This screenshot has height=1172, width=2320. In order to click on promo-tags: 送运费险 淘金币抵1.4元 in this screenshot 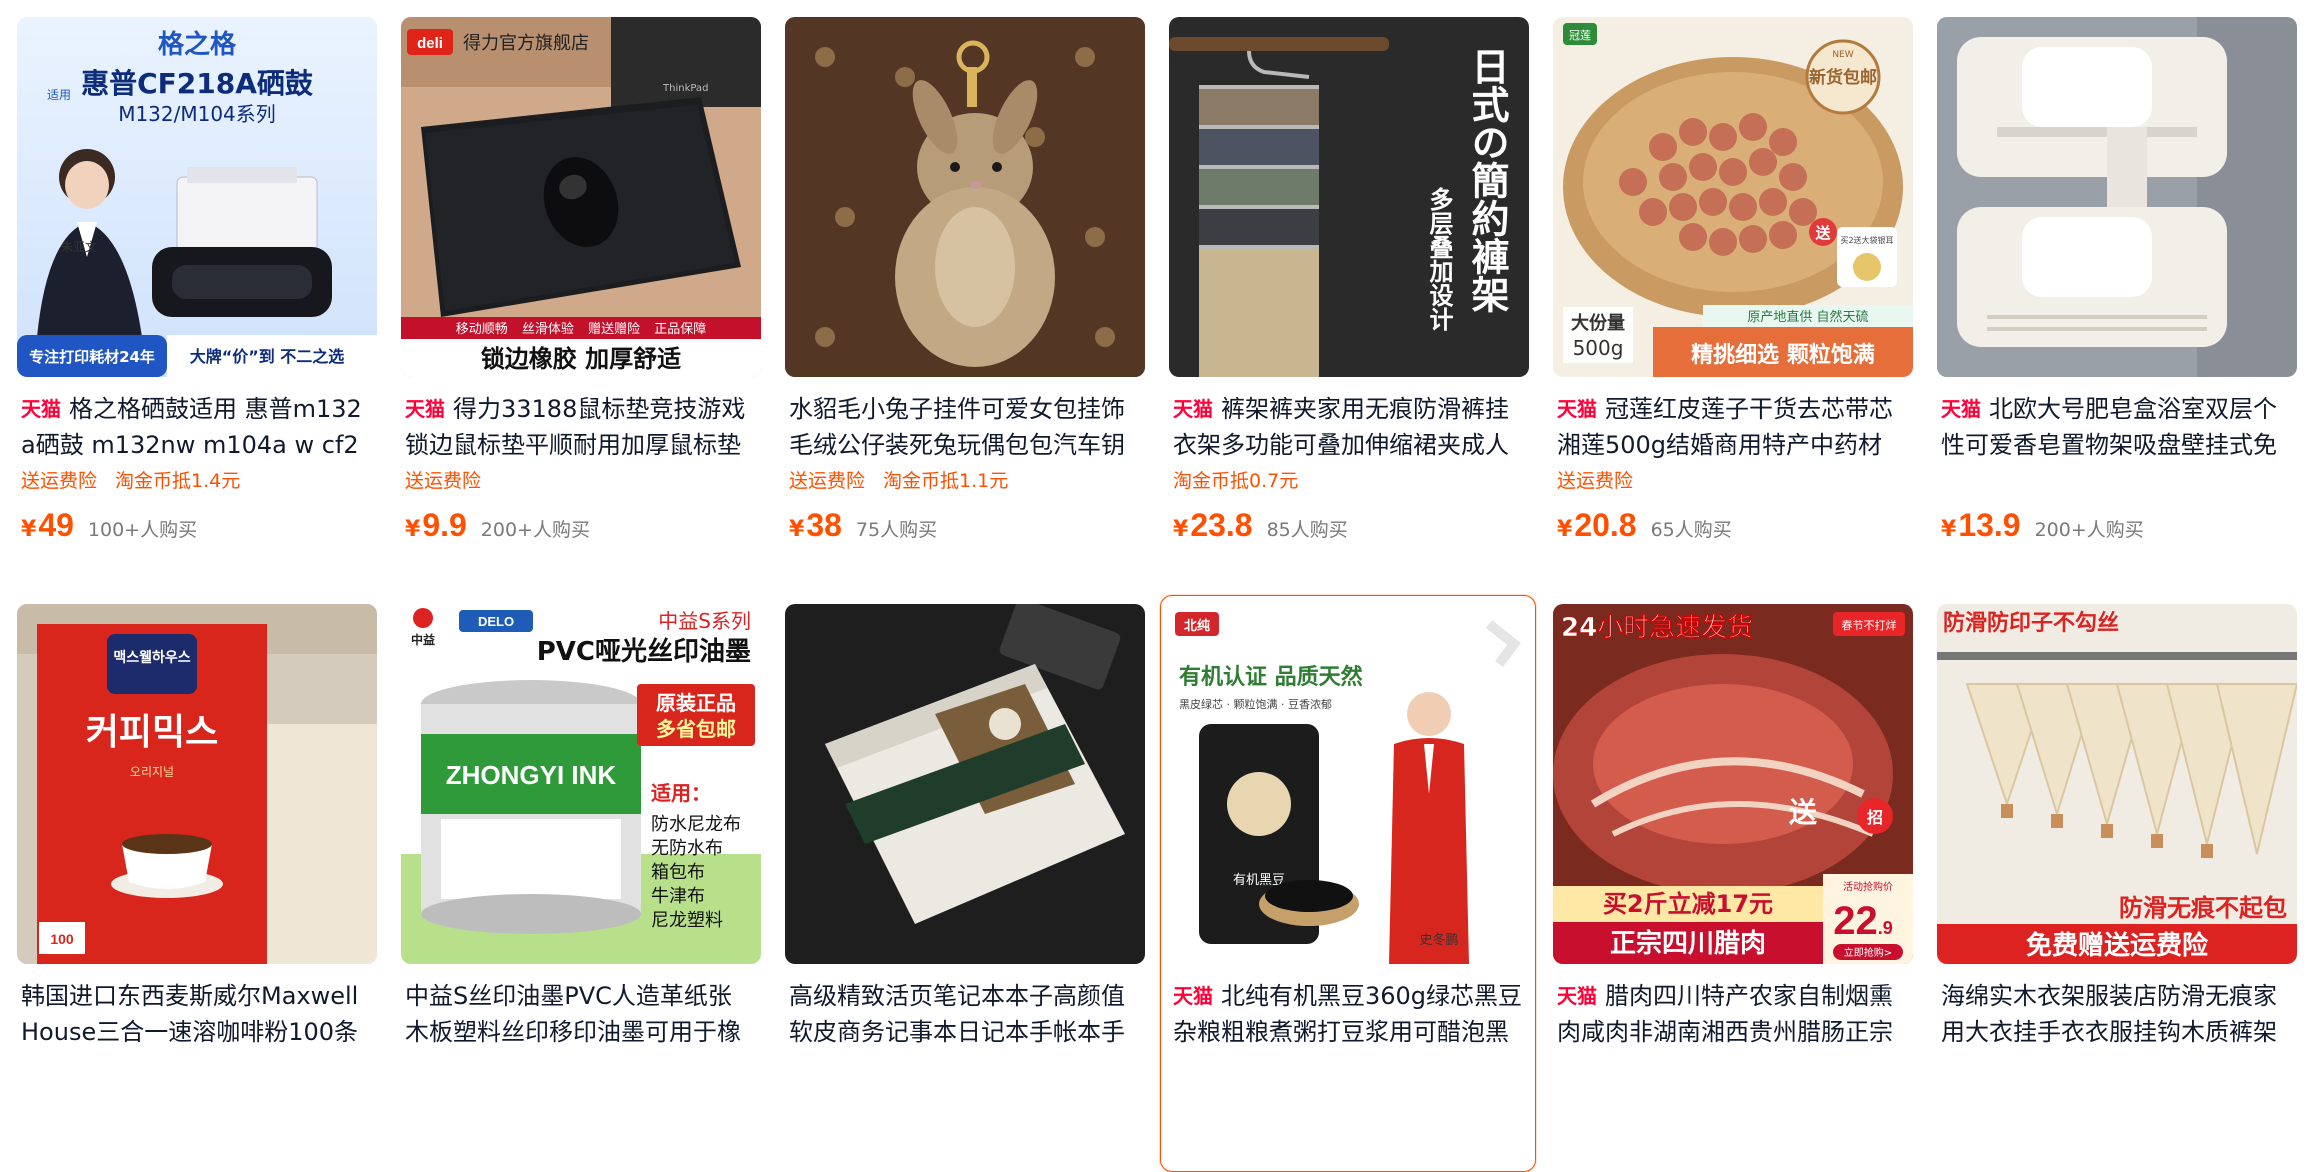, I will do `click(196, 481)`.